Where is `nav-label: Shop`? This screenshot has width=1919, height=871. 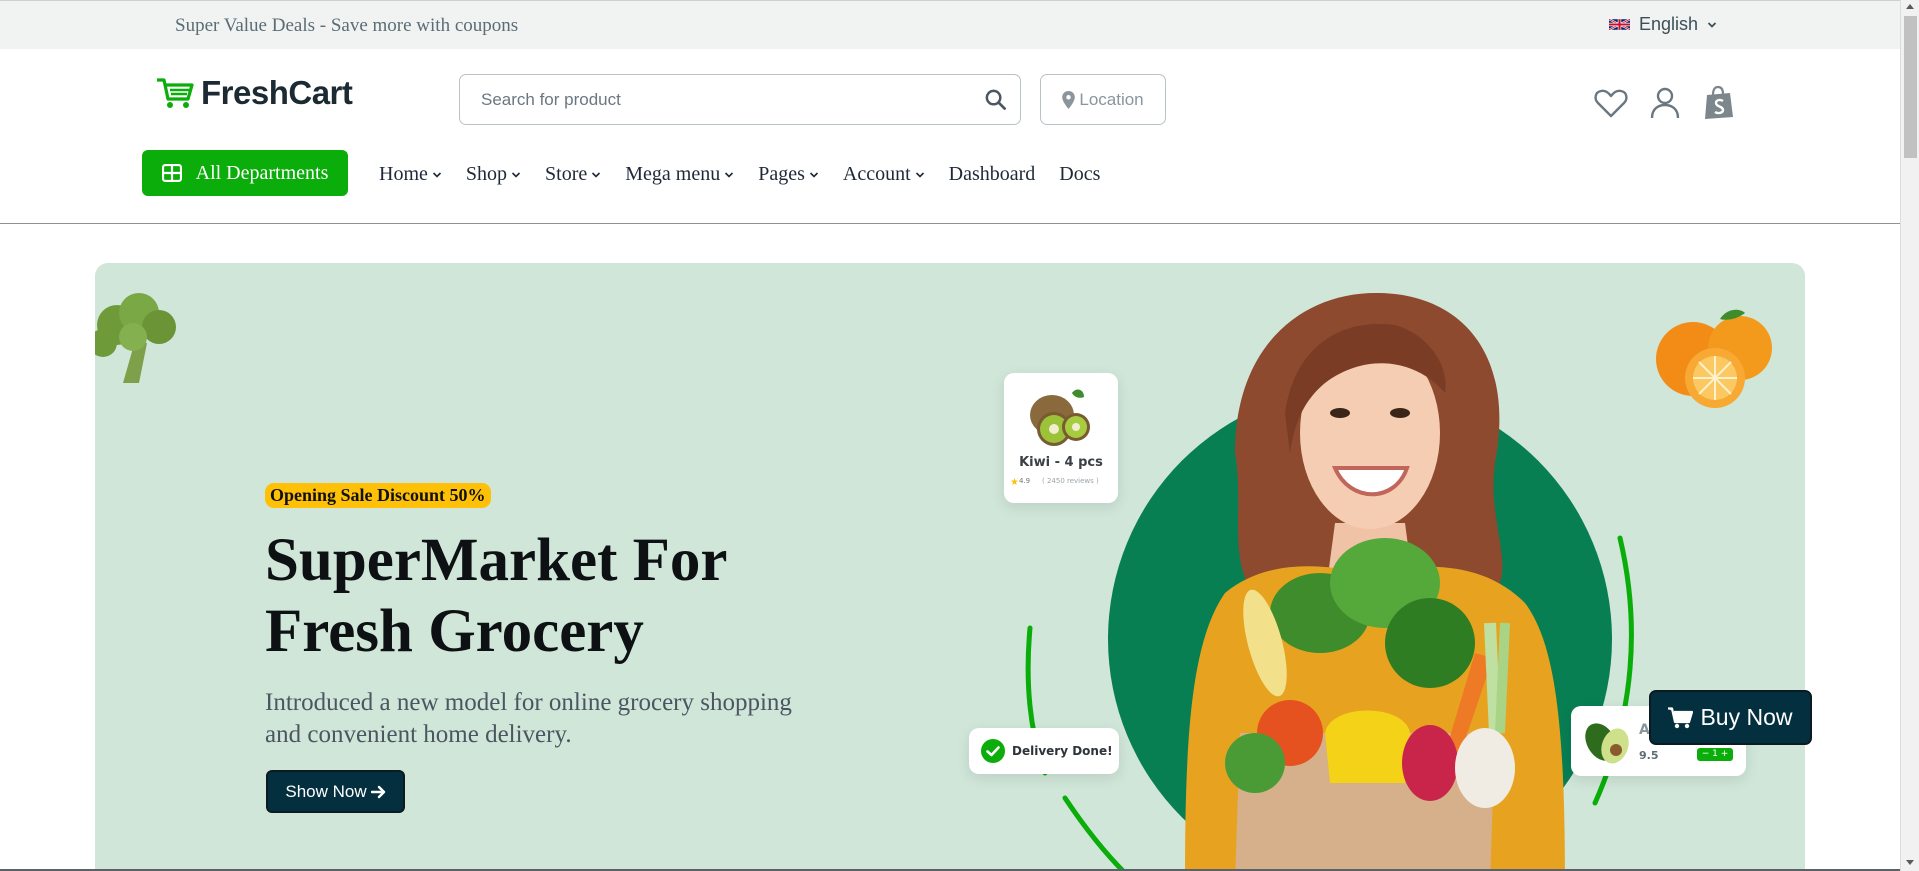
nav-label: Shop is located at coordinates (486, 174).